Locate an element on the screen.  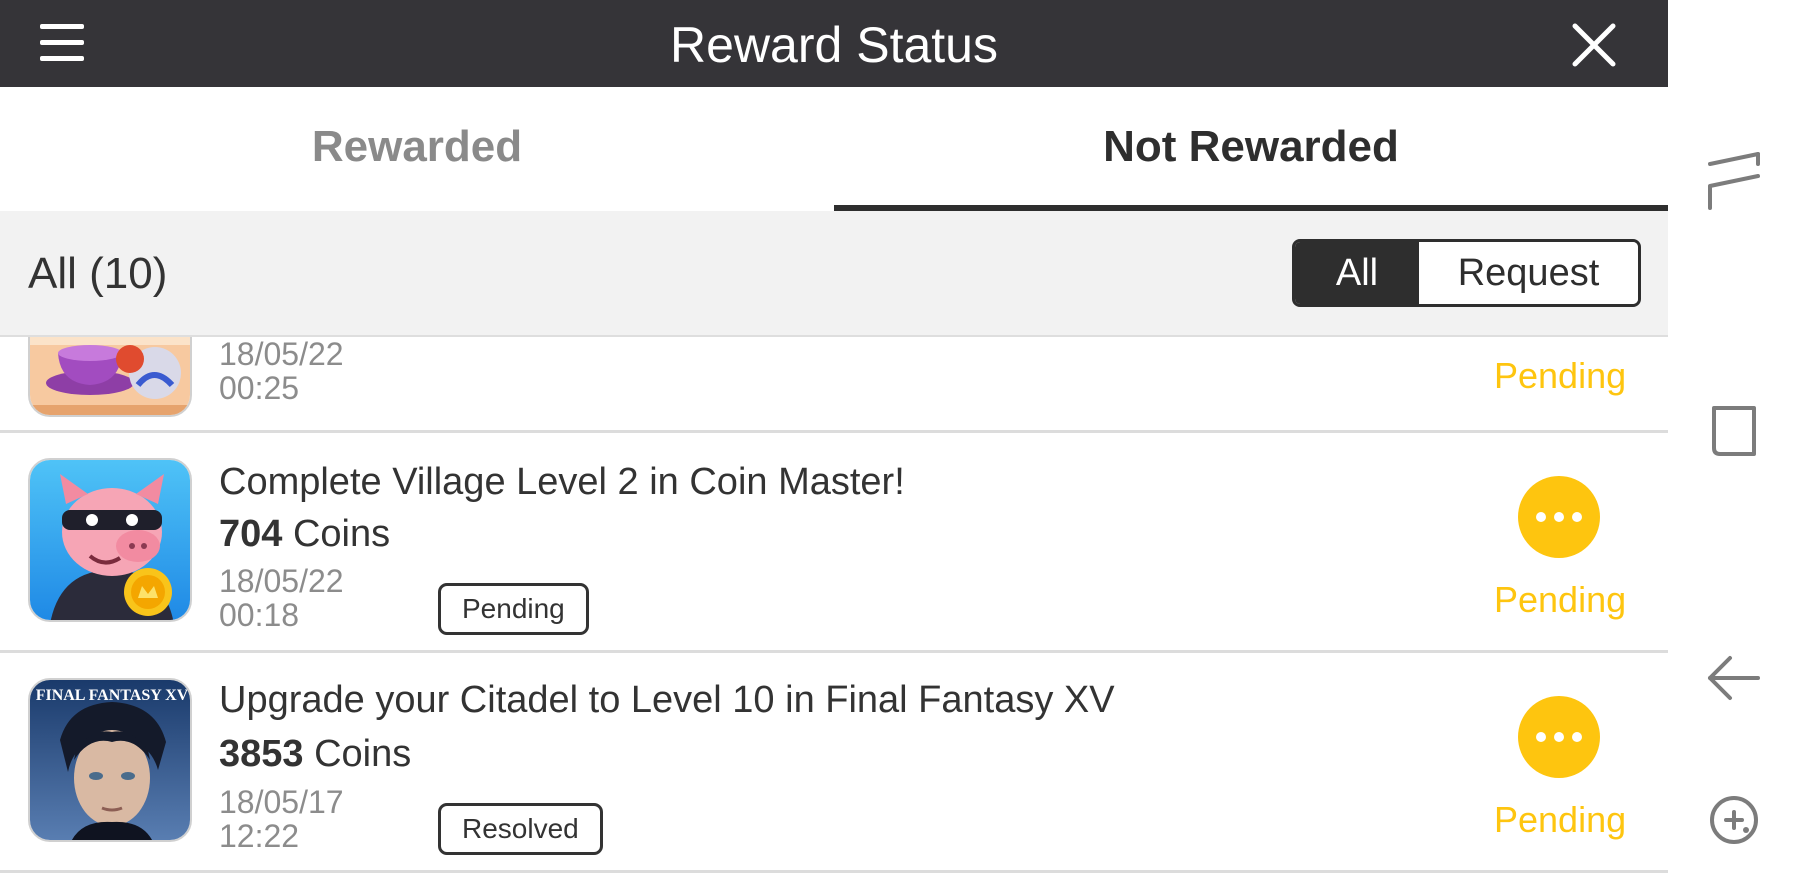
filter-segmented-control: All Request is located at coordinates (1466, 273).